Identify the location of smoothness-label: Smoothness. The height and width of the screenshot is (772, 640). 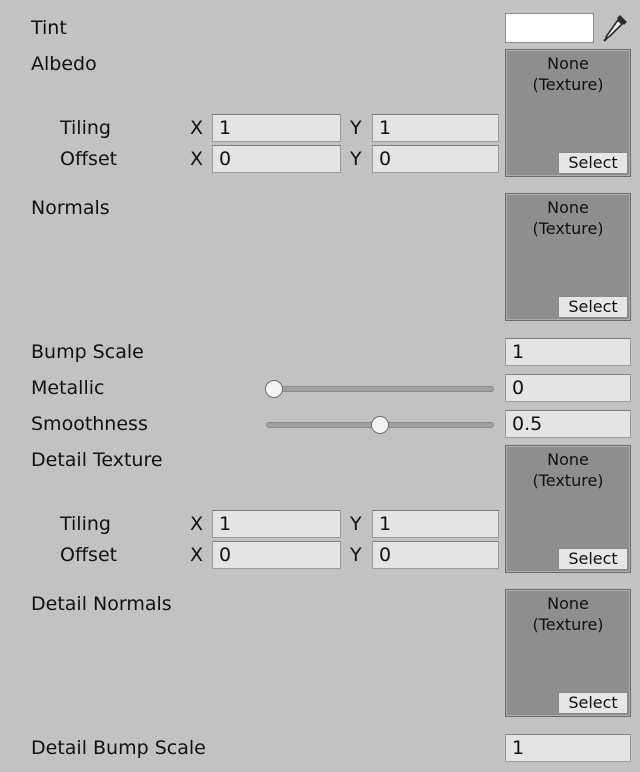
(89, 424).